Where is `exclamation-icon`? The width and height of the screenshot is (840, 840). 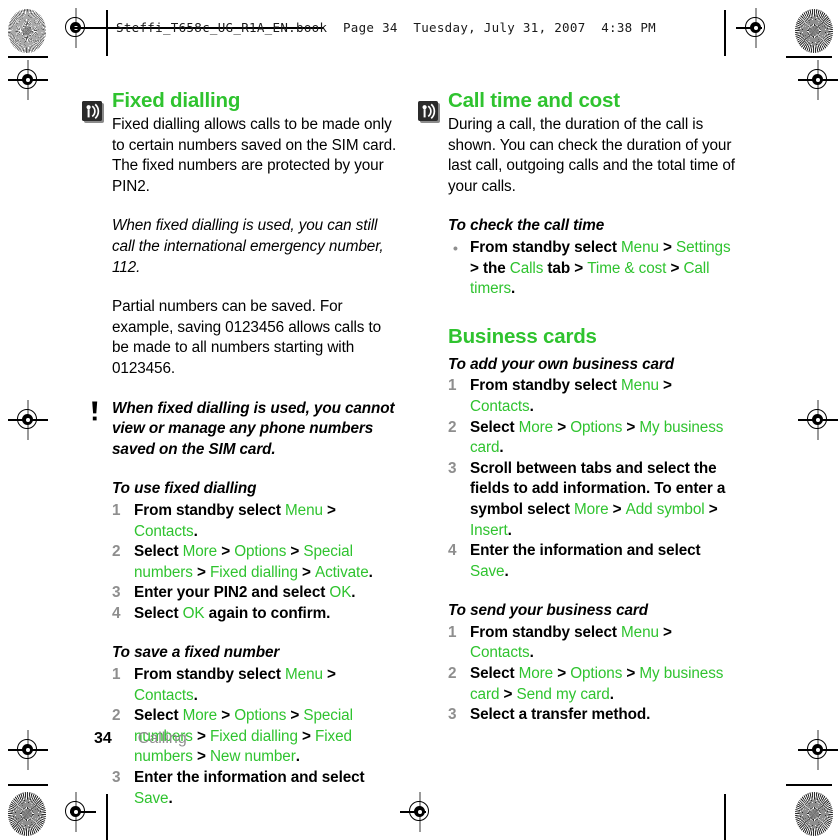
exclamation-icon is located at coordinates (95, 411).